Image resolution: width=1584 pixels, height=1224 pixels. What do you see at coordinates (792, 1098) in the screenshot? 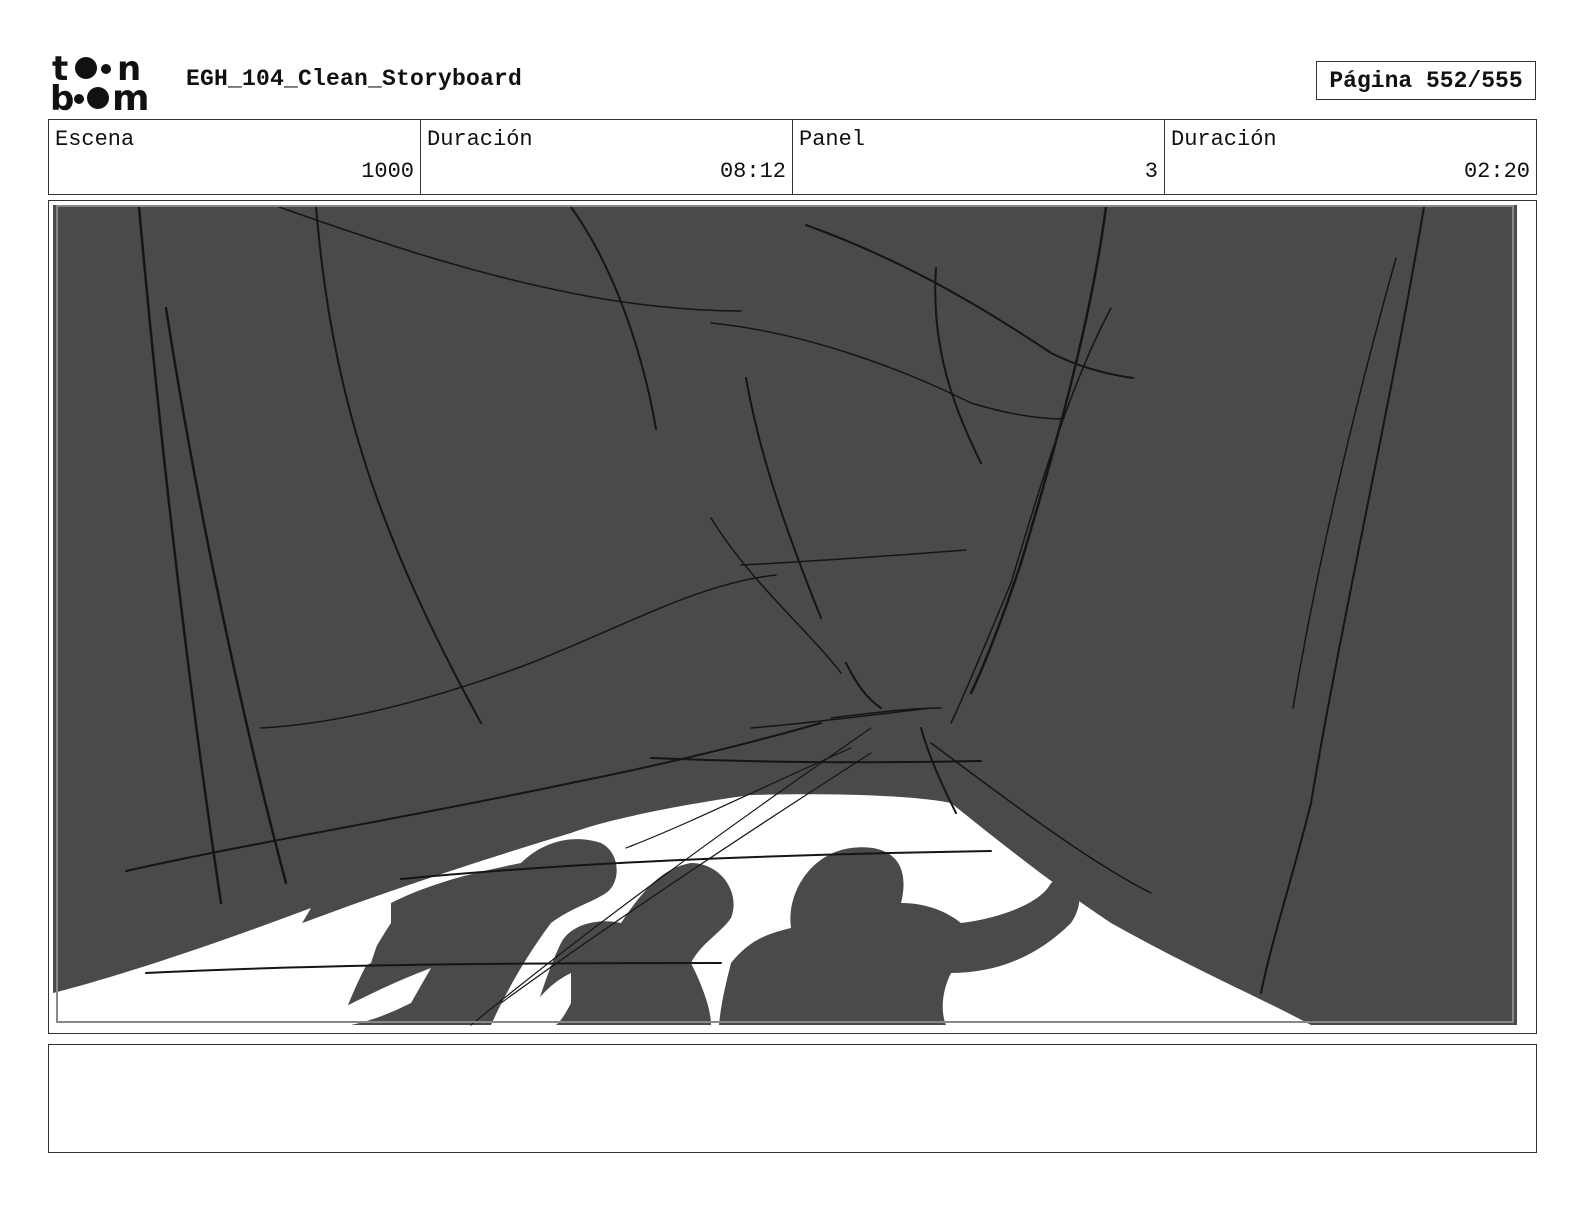
I see `panel-notes-box` at bounding box center [792, 1098].